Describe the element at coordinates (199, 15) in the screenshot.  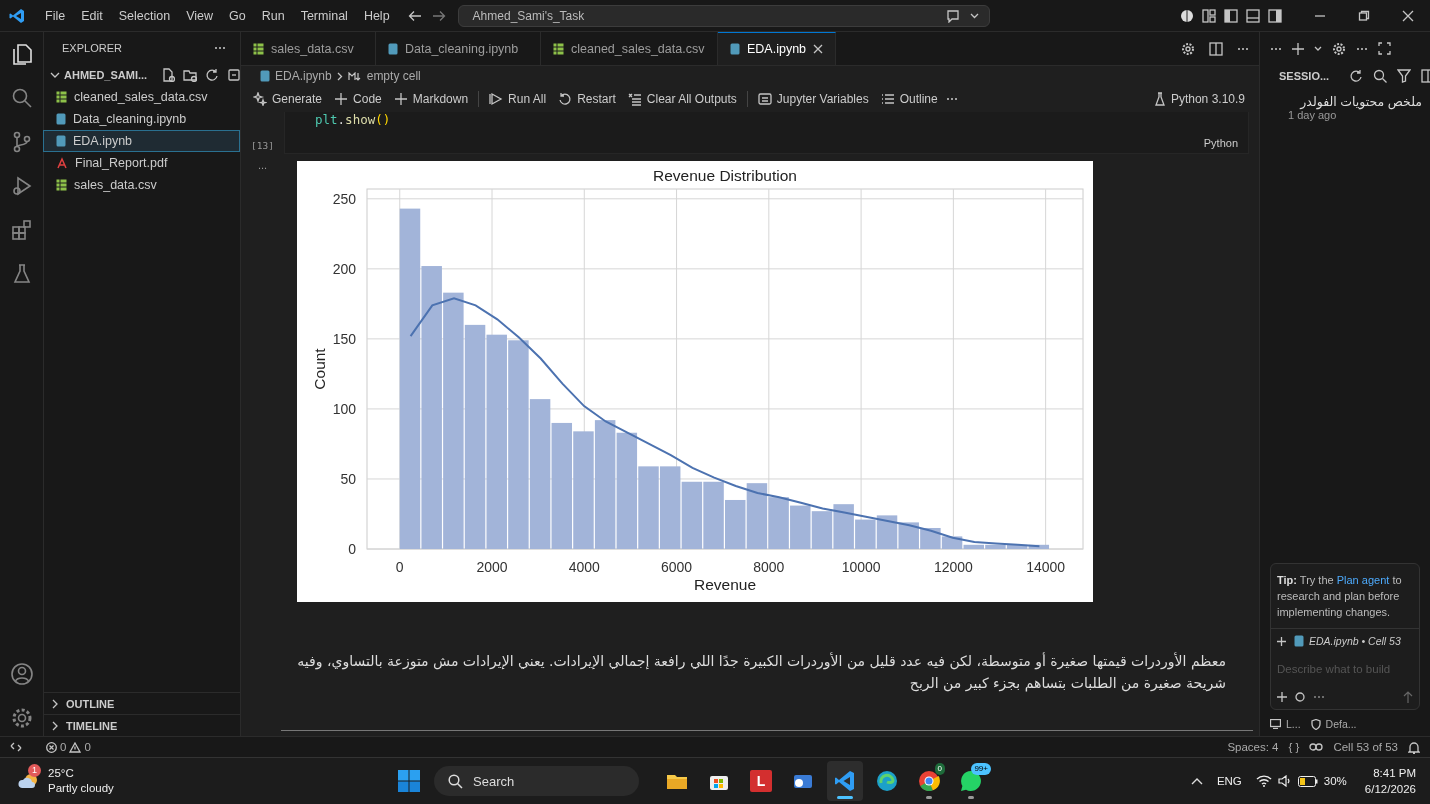
I see `menu-item: View` at that location.